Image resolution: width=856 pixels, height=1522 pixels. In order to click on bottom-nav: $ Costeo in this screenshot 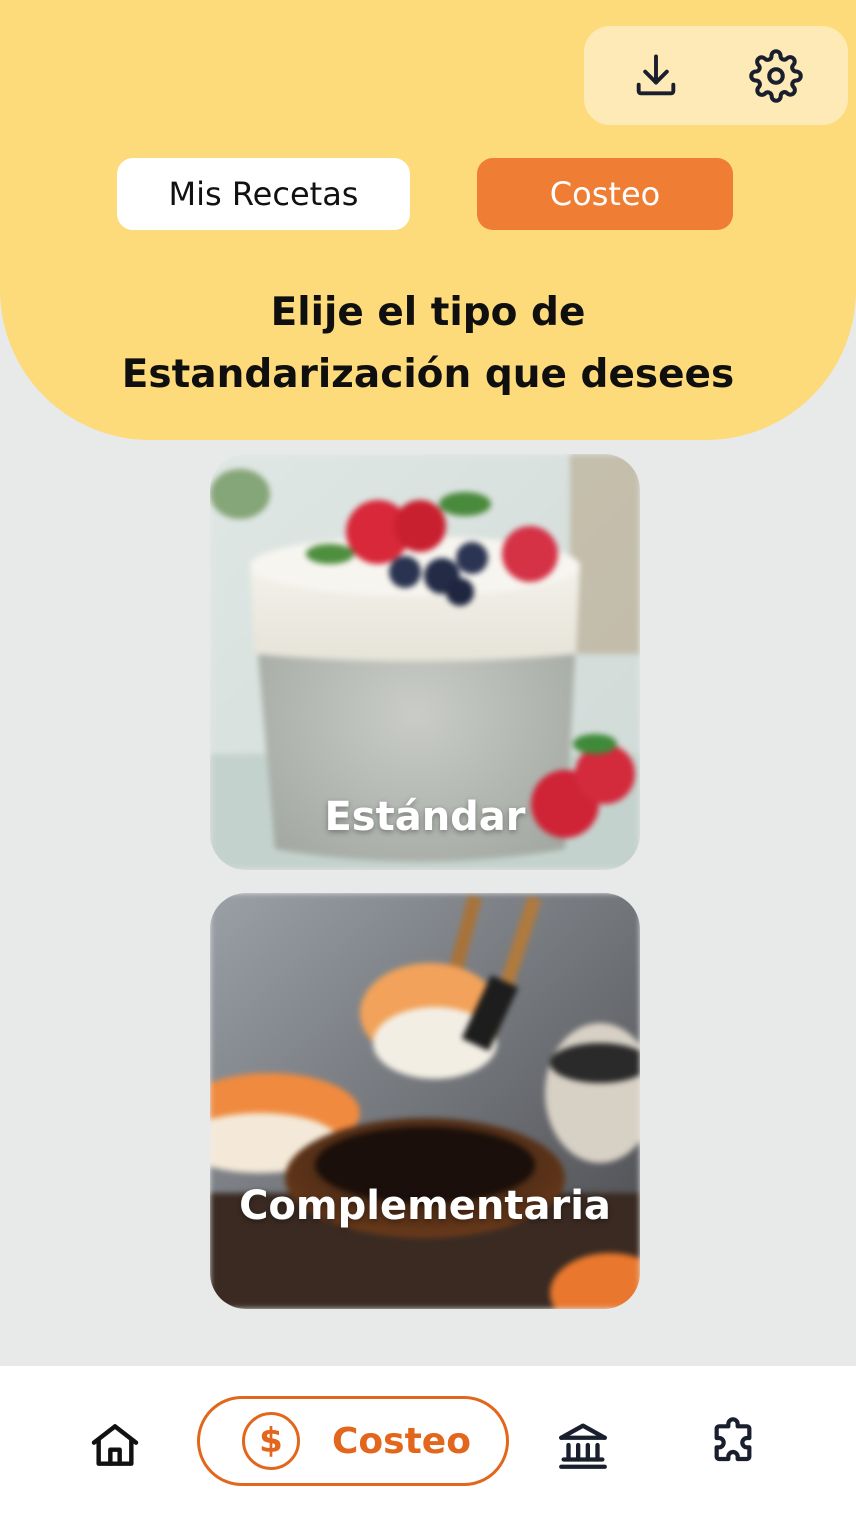, I will do `click(428, 1444)`.